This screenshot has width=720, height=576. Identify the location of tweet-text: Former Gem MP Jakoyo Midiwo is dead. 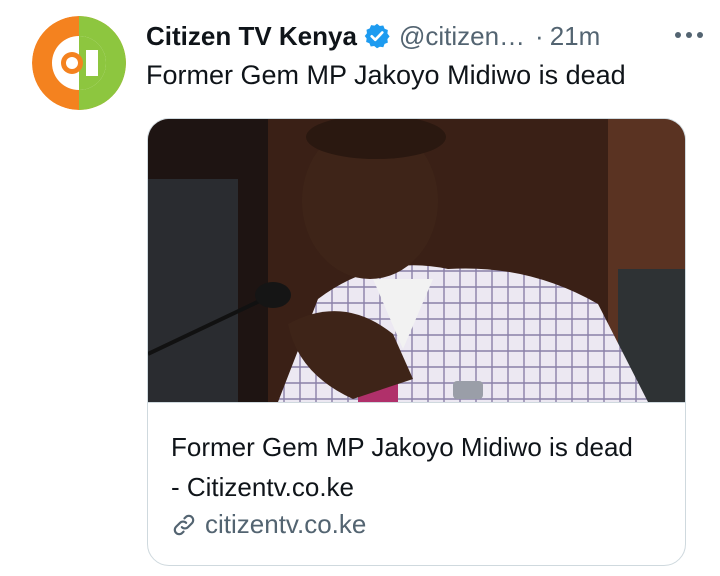
(386, 75).